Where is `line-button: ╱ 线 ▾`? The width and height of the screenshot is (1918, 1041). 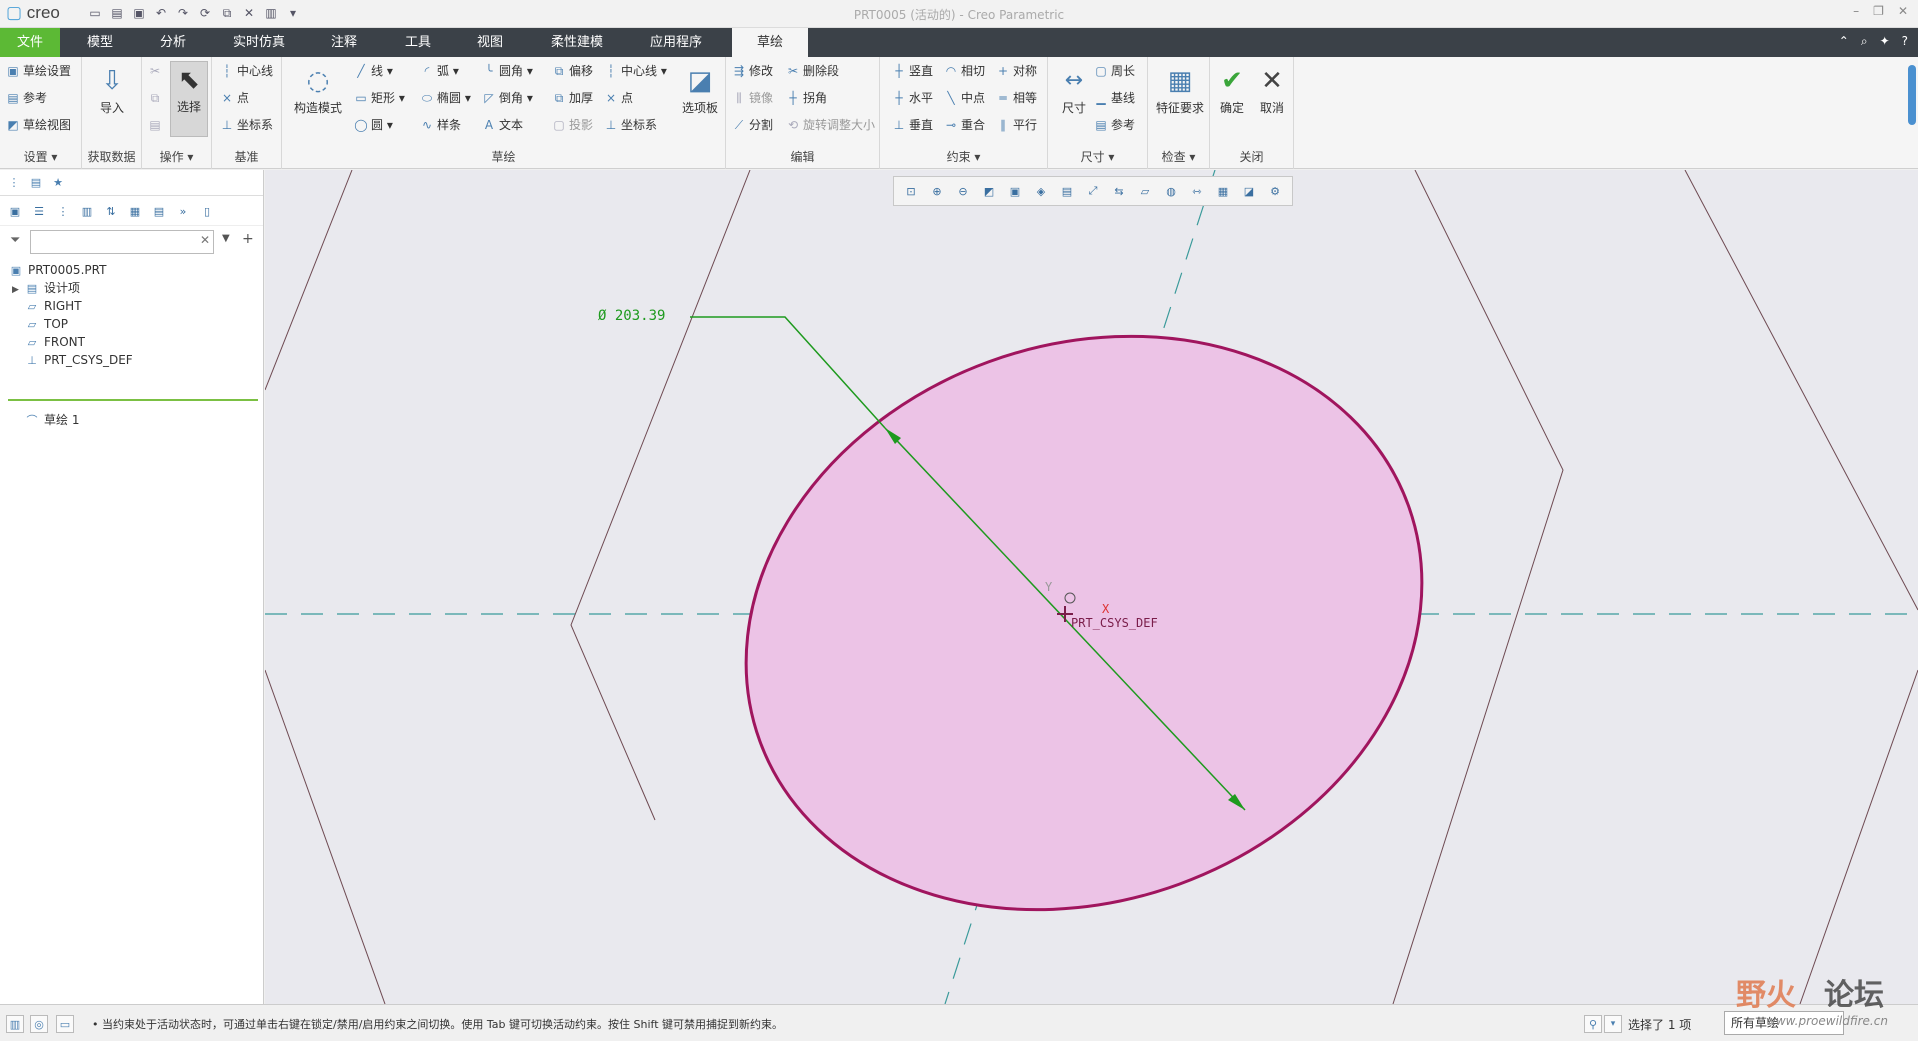
line-button: ╱ 线 ▾ is located at coordinates (373, 71).